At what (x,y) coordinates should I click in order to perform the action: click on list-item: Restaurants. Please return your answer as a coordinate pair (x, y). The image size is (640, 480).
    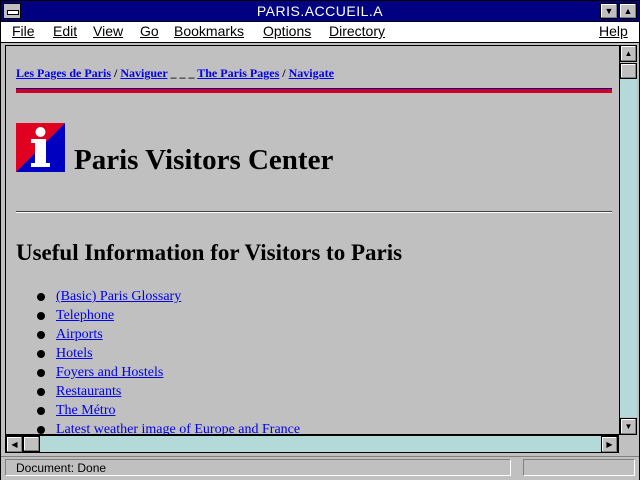
    Looking at the image, I should click on (158, 393).